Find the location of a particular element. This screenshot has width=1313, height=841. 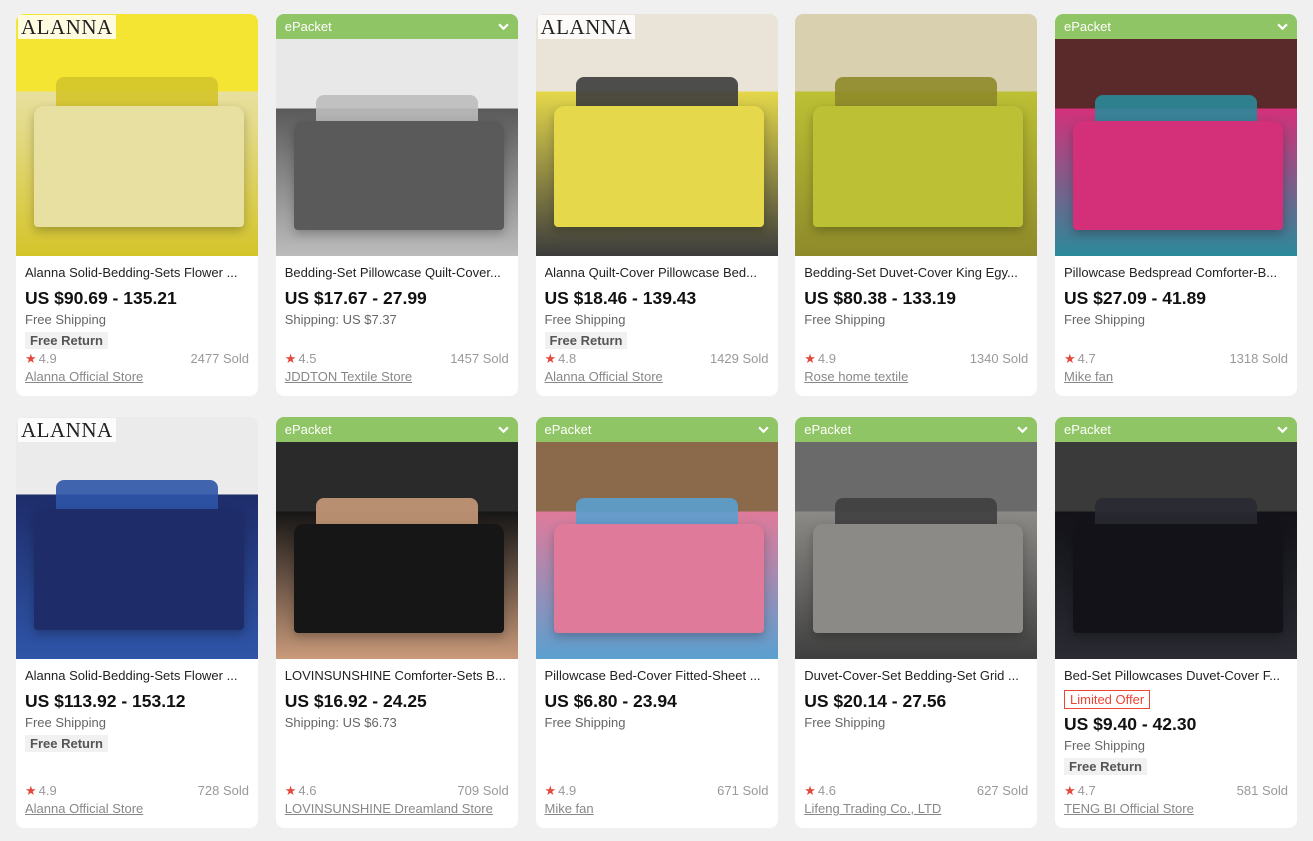

card-footer: ★ 4.9 2477 Sold Alanna Official Store is located at coordinates (137, 368).